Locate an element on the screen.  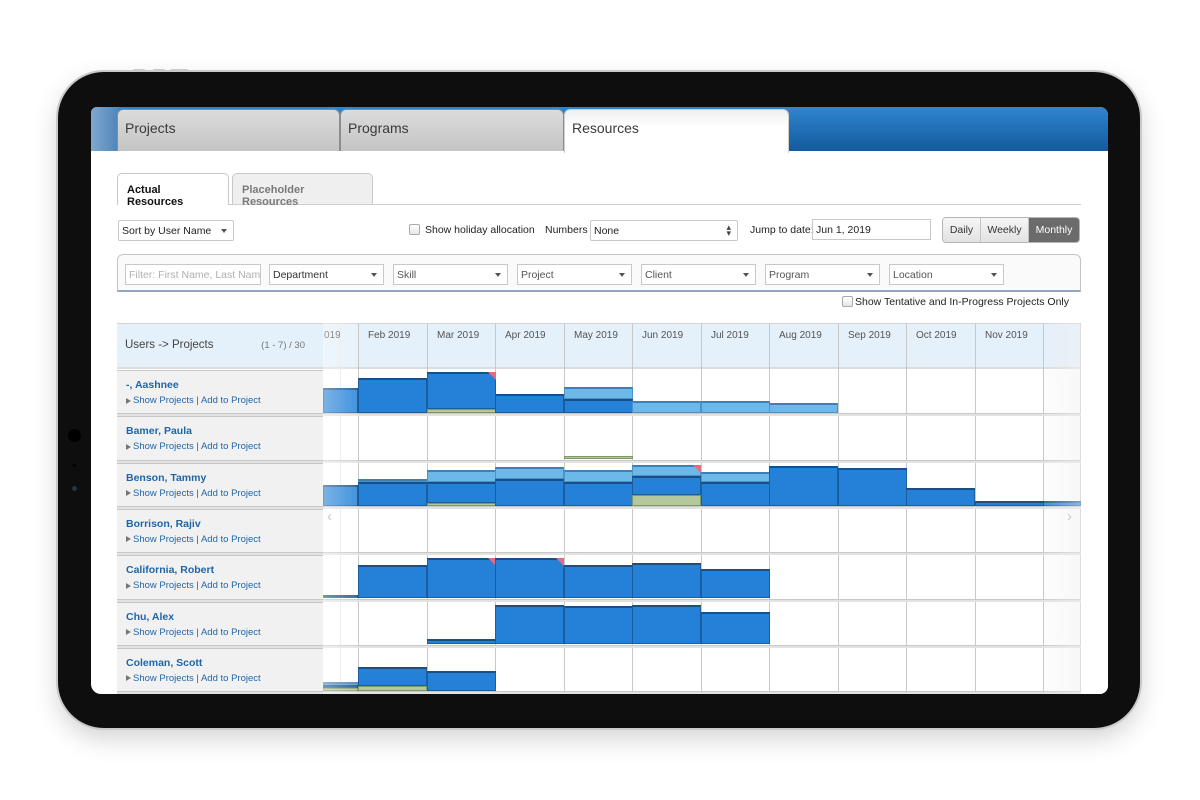
tentative-only-checkbox is located at coordinates (847, 301).